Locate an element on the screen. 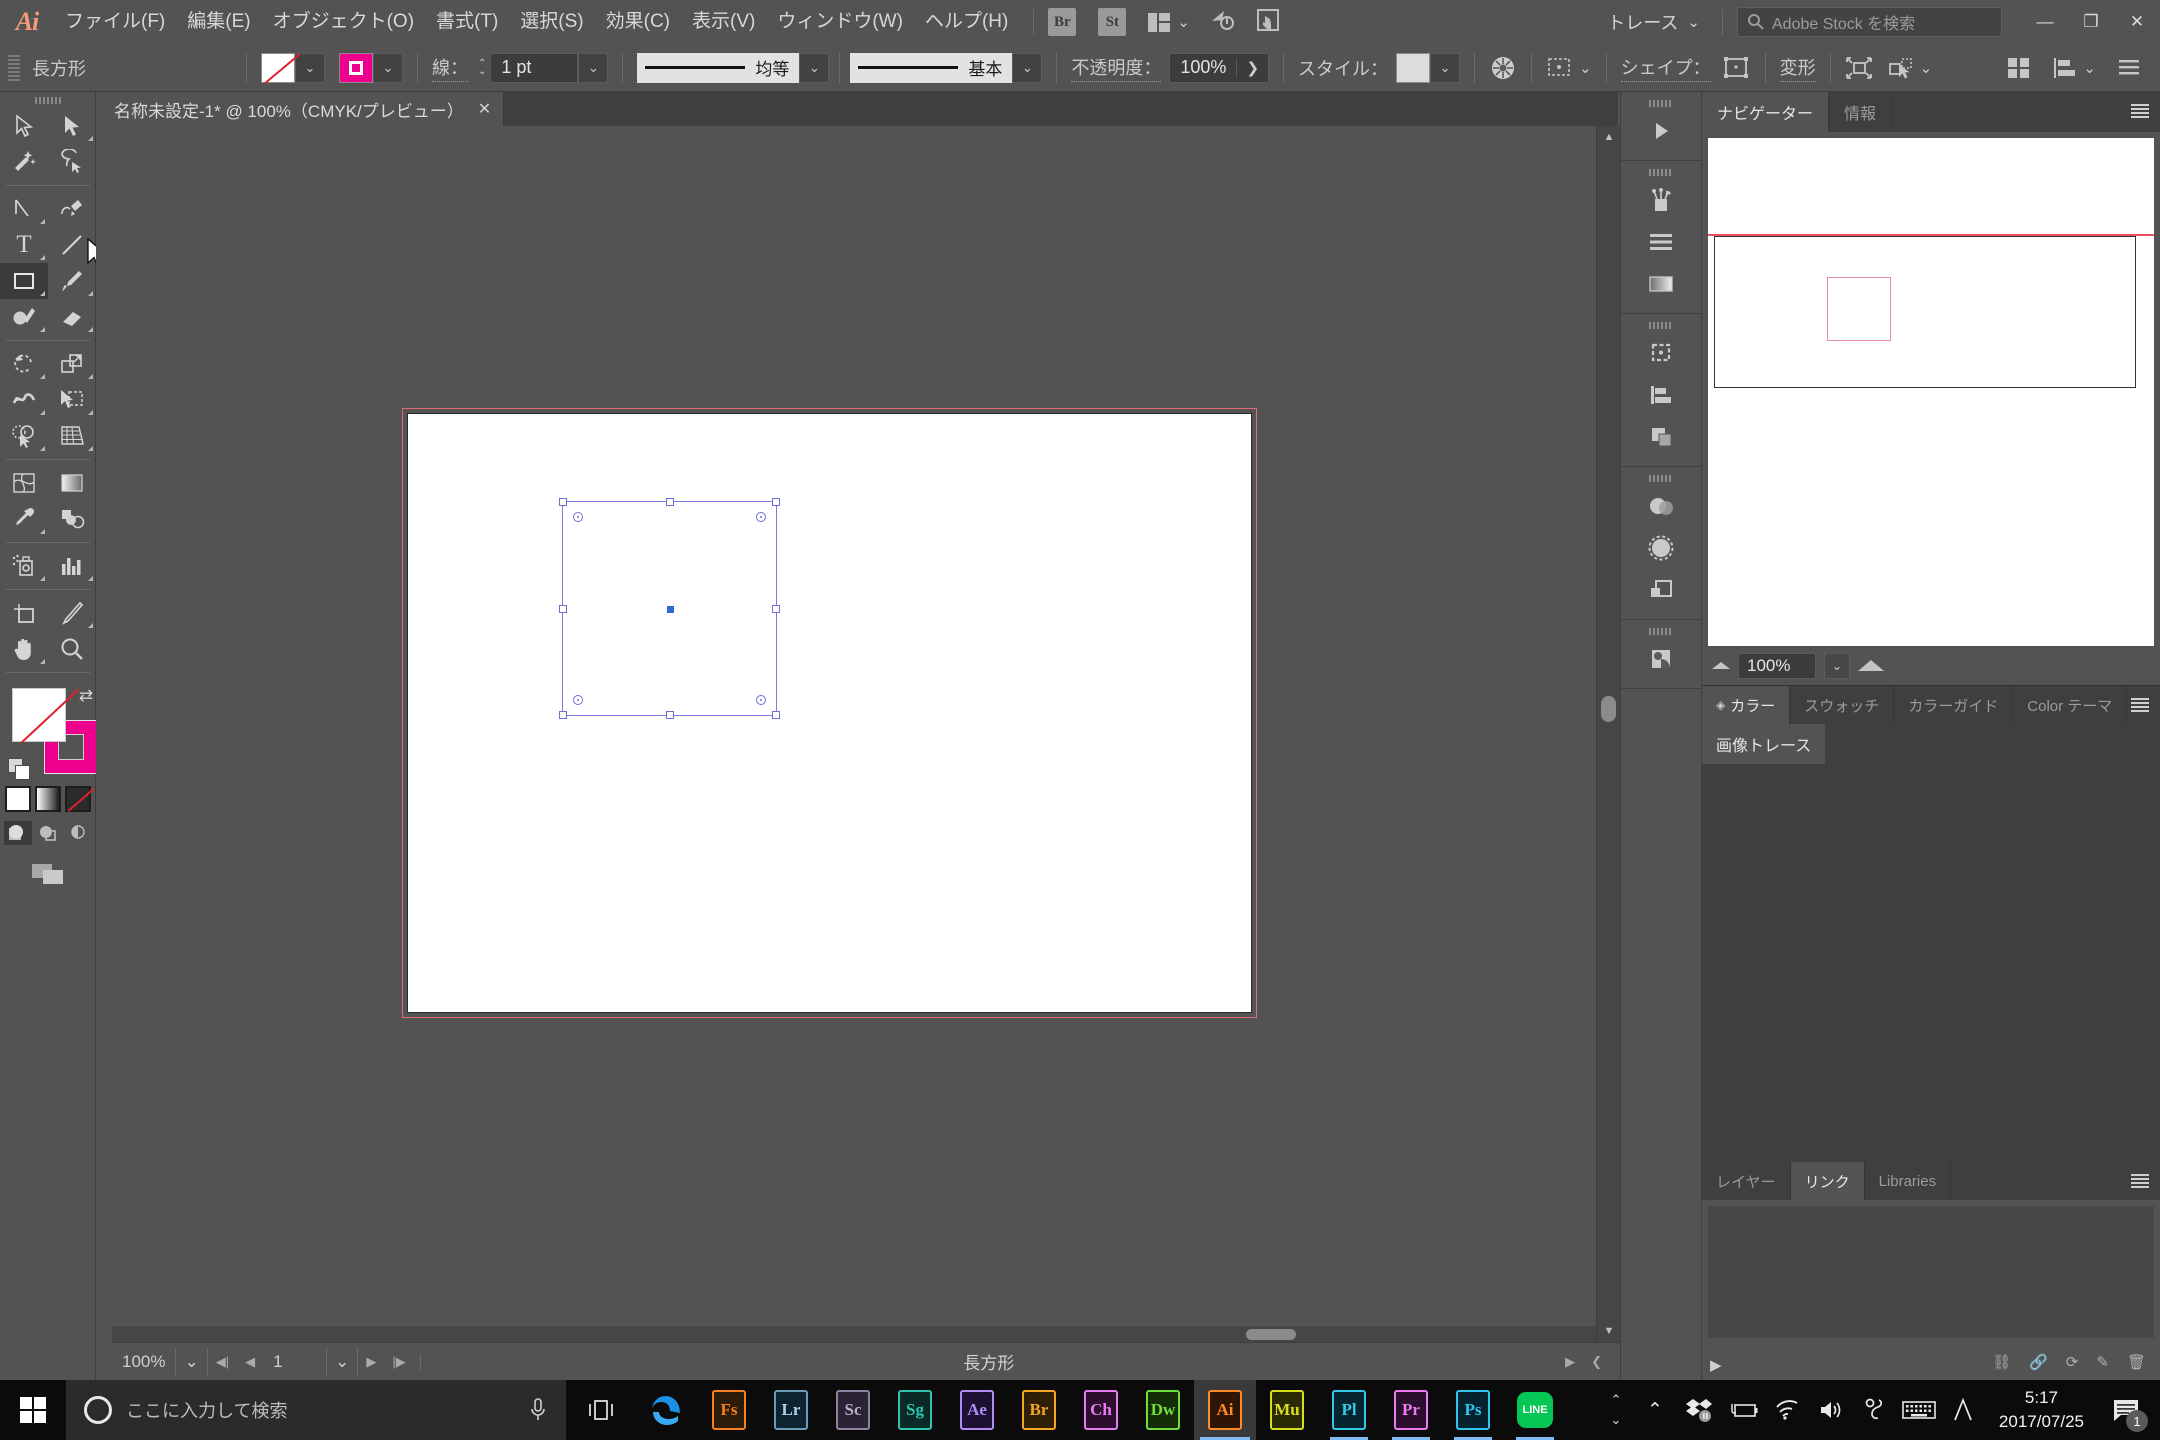 The width and height of the screenshot is (2160, 1440). taskbar-app-premiere: Pr is located at coordinates (1411, 1410).